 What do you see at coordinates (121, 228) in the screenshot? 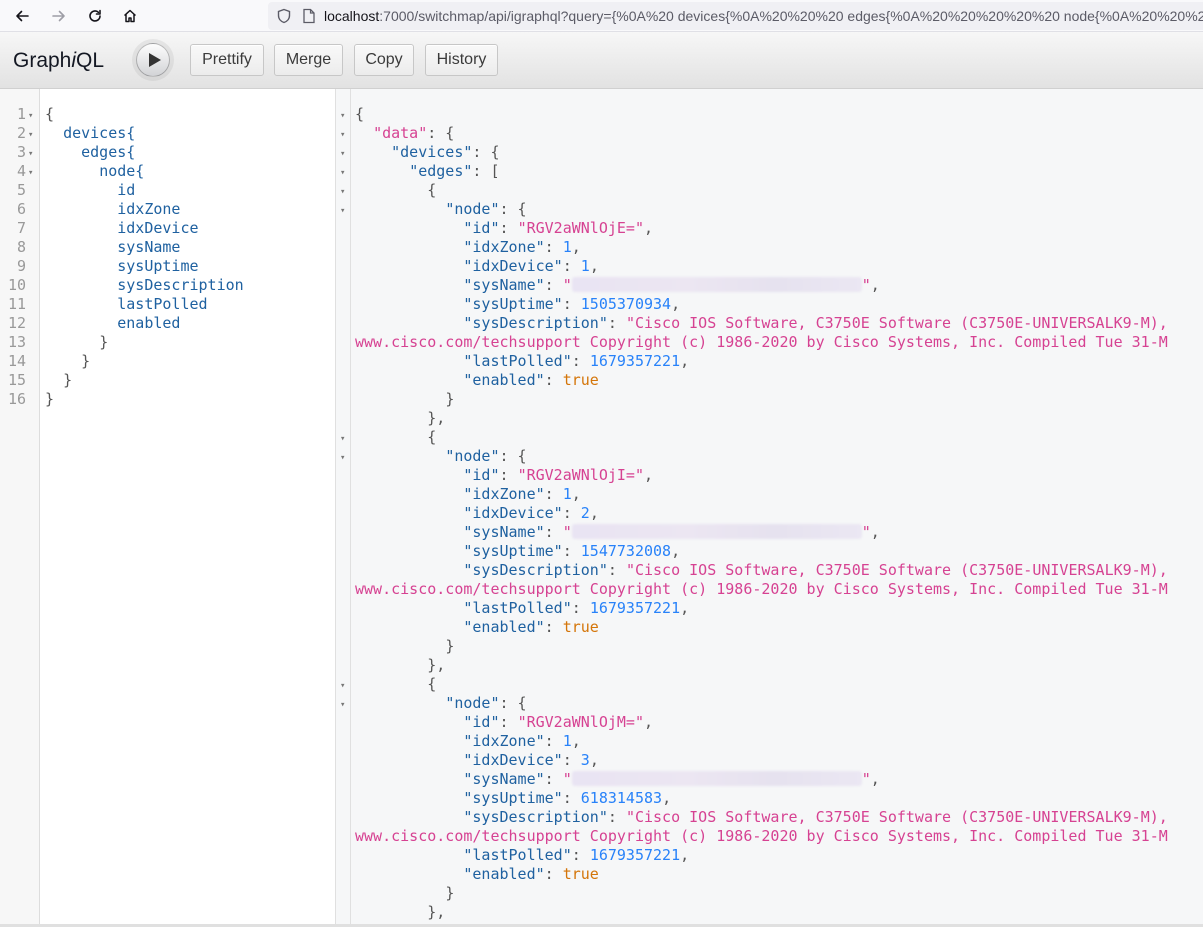
I see `query-code-line: idxDevice` at bounding box center [121, 228].